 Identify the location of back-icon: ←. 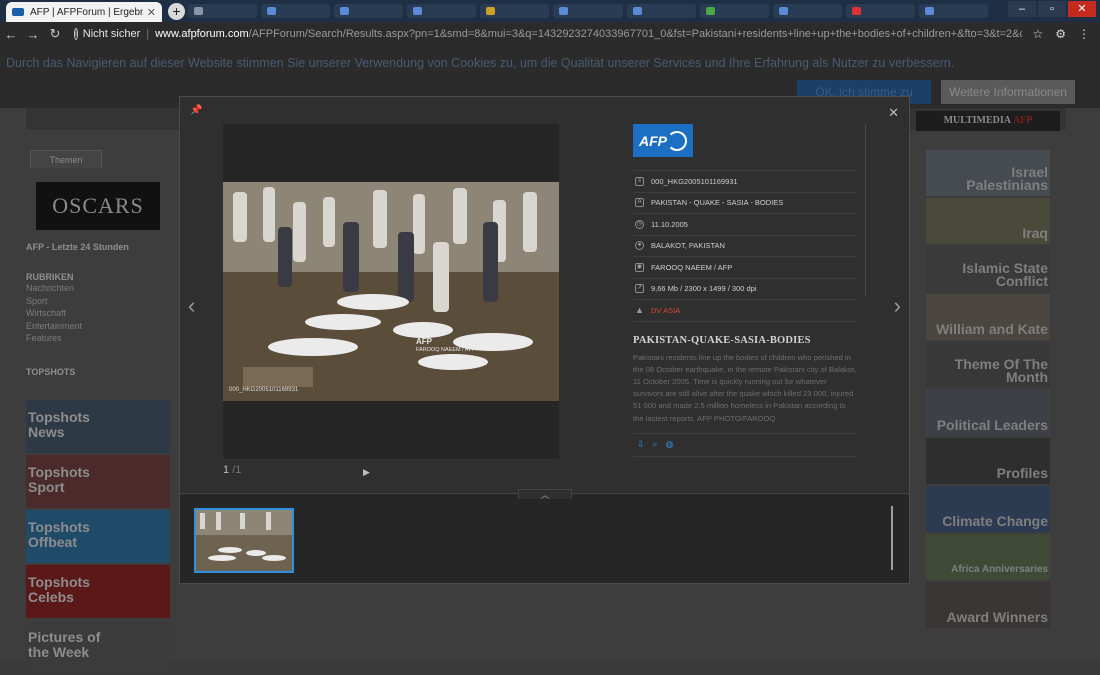
(11, 34).